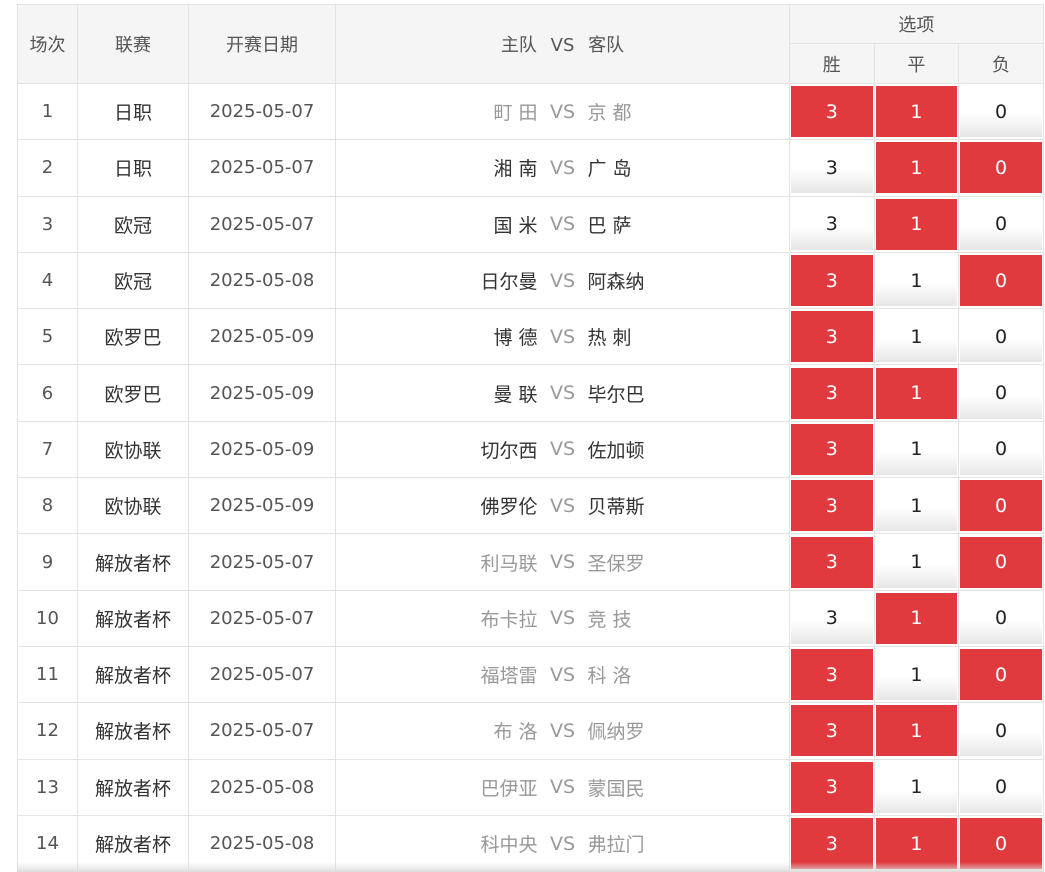 The image size is (1045, 872). Describe the element at coordinates (616, 450) in the screenshot. I see `away-team: 佐加顿` at that location.